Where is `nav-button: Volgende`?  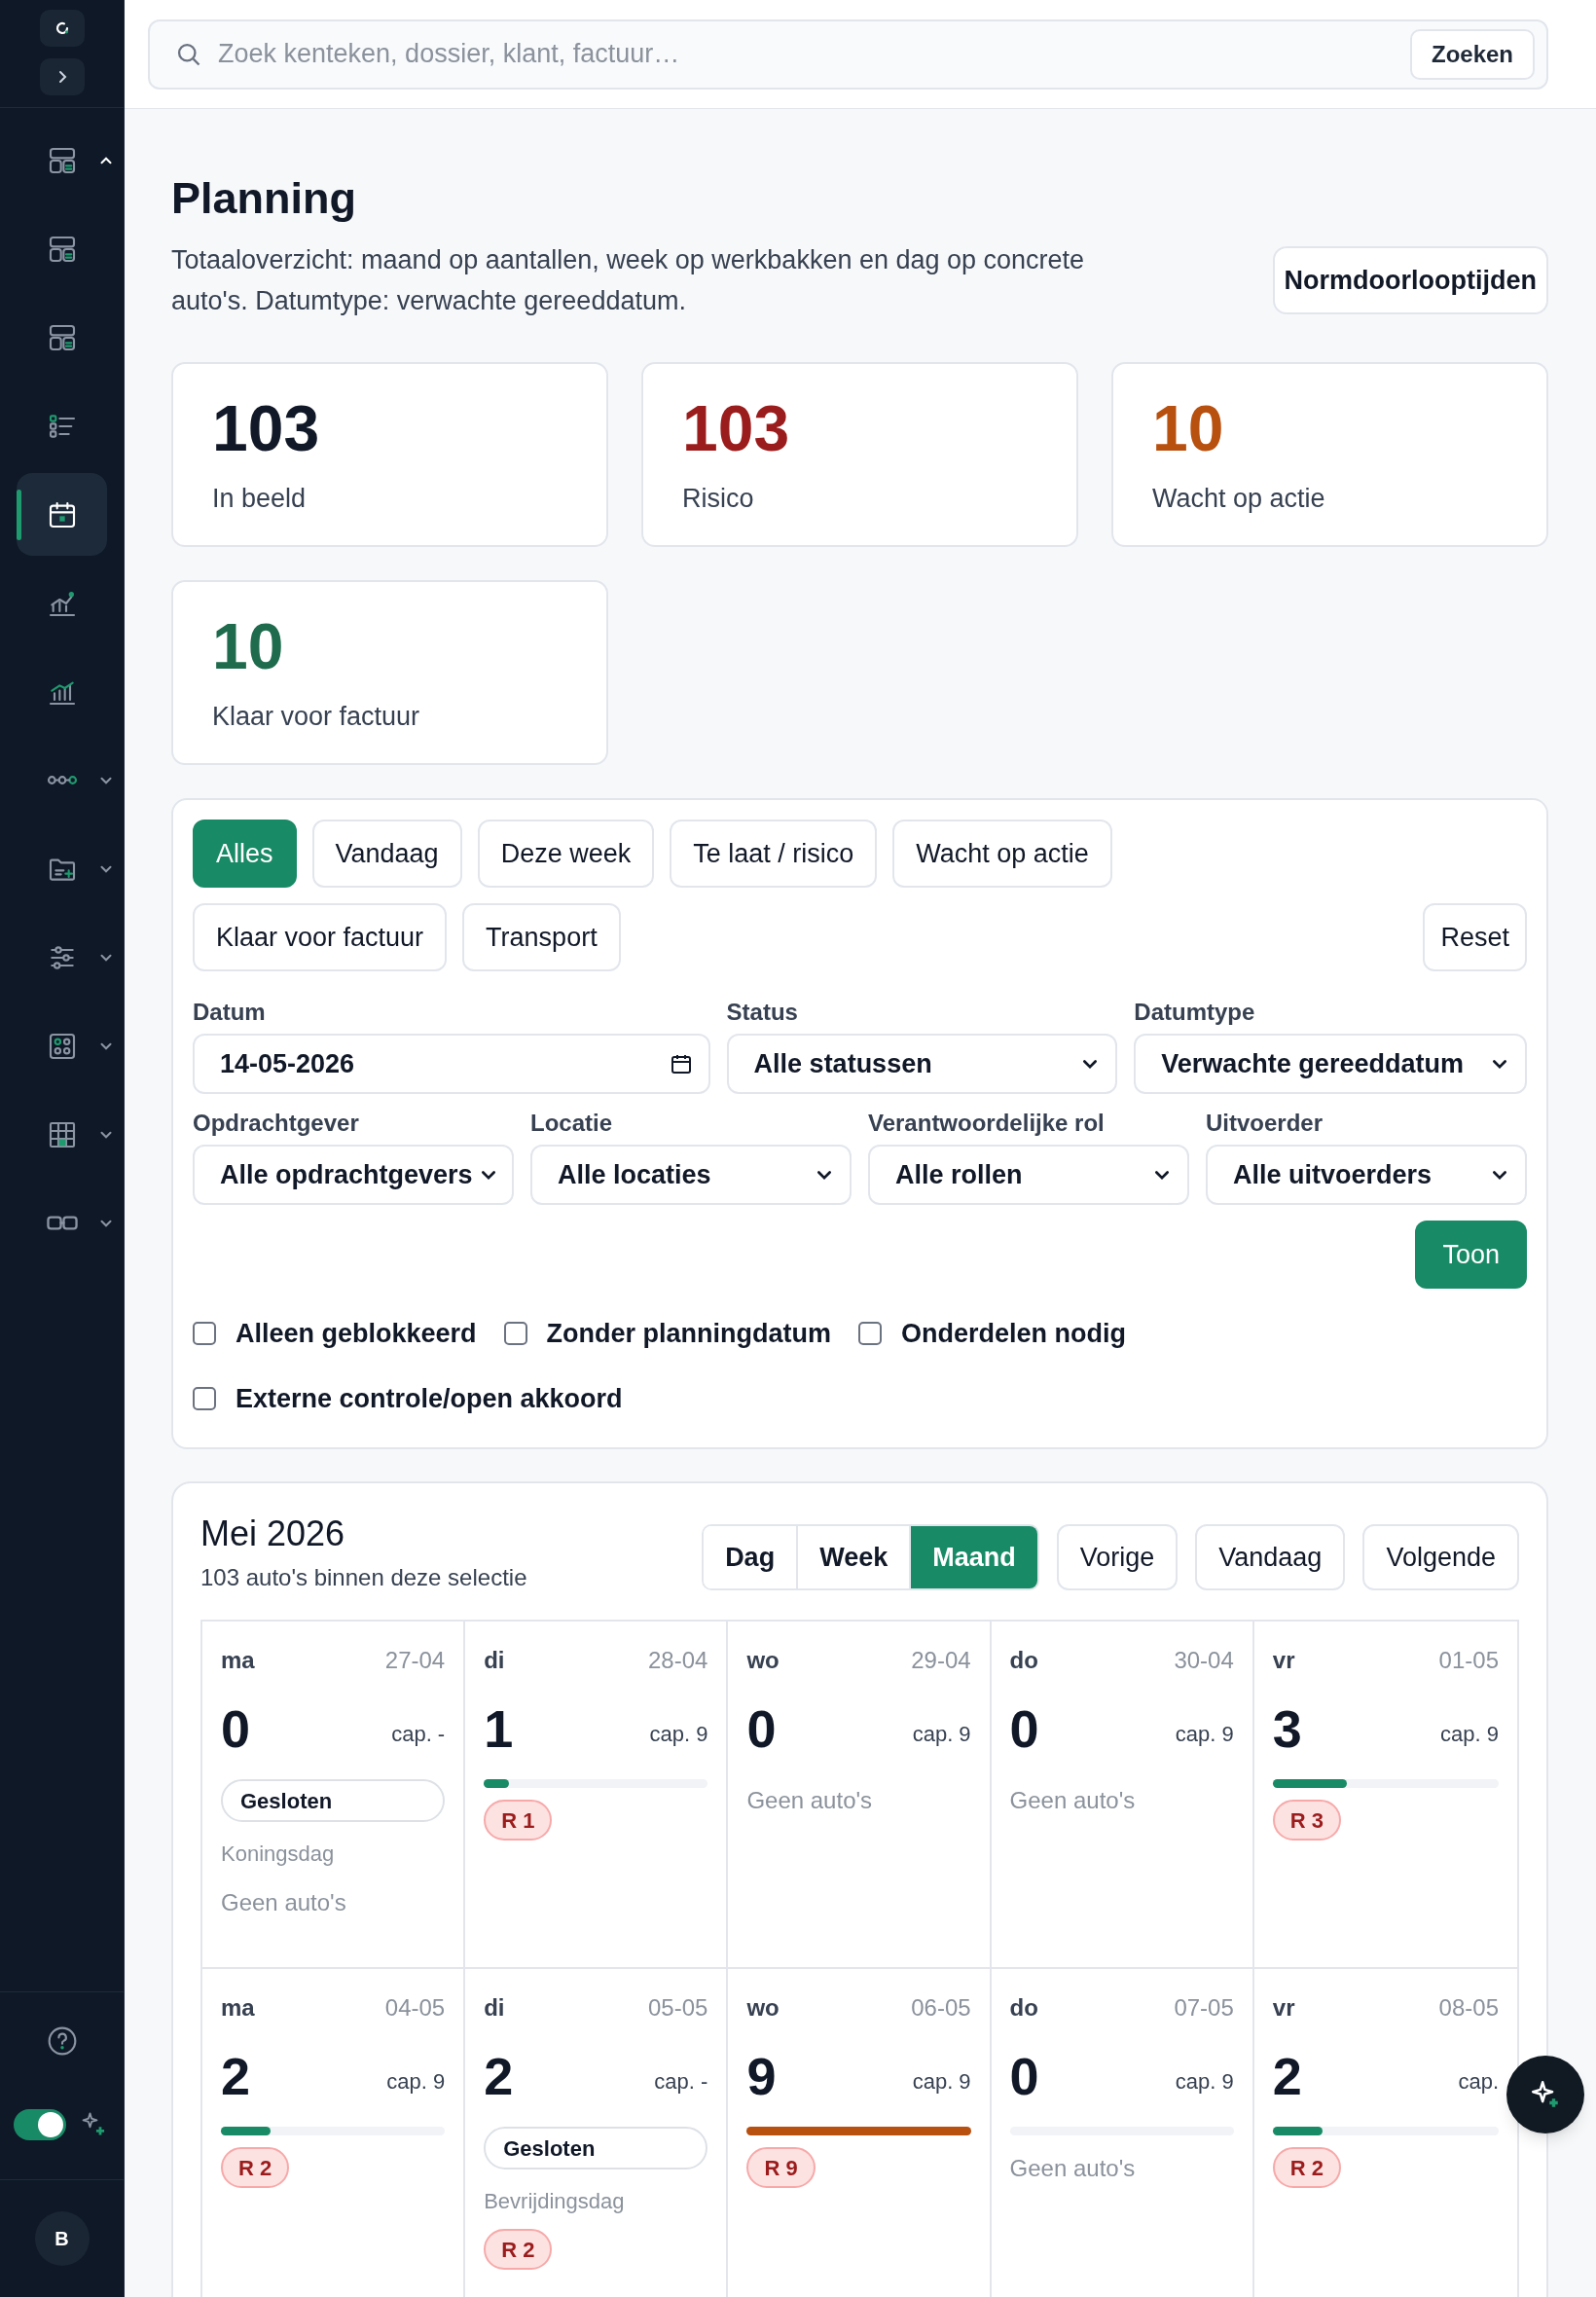 nav-button: Volgende is located at coordinates (1440, 1557).